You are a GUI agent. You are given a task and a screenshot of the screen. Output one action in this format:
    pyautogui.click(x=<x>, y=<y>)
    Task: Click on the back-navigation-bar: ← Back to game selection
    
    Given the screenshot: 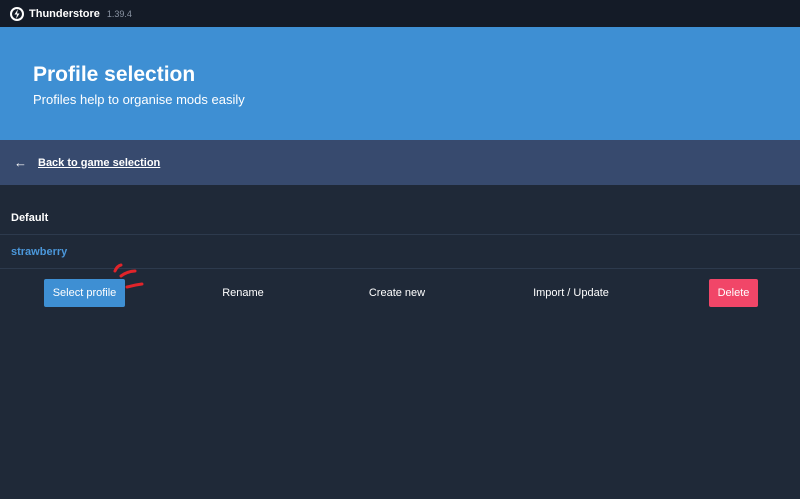 What is the action you would take?
    pyautogui.click(x=400, y=162)
    